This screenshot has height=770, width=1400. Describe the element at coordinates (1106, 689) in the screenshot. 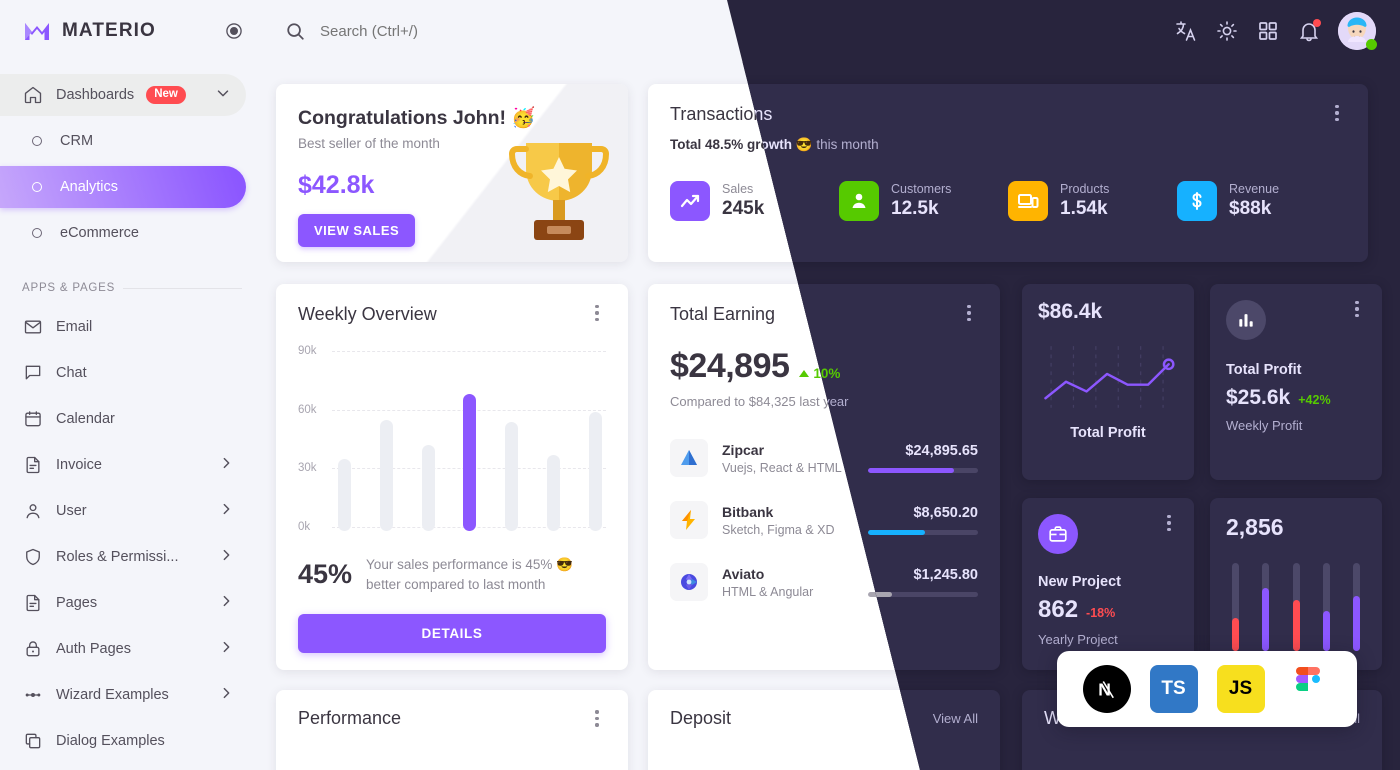

I see `nextjs-logo-icon: N` at that location.